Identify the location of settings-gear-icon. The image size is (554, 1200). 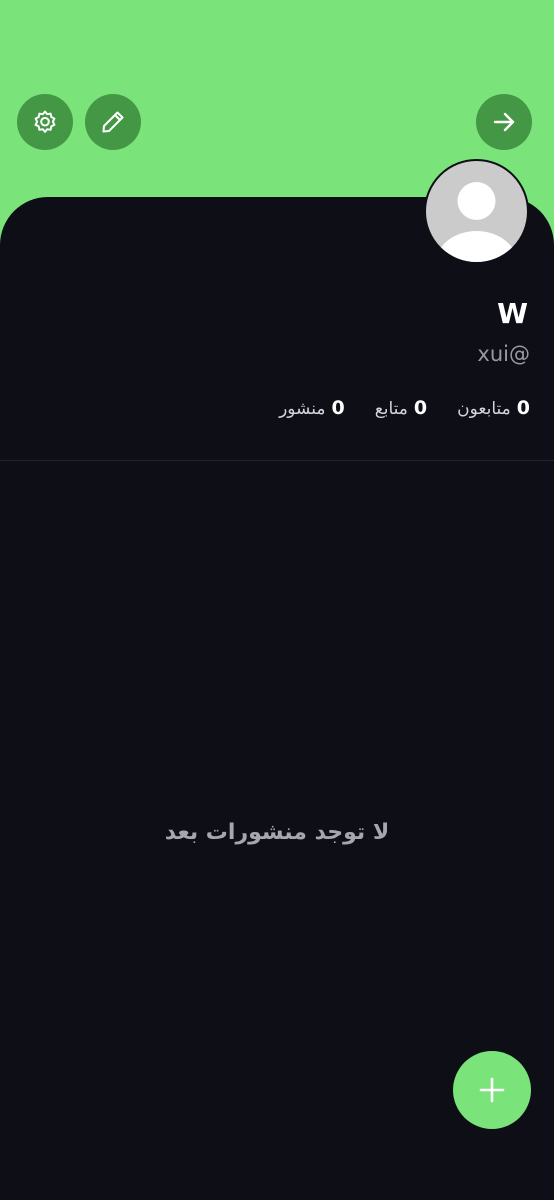
(45, 121).